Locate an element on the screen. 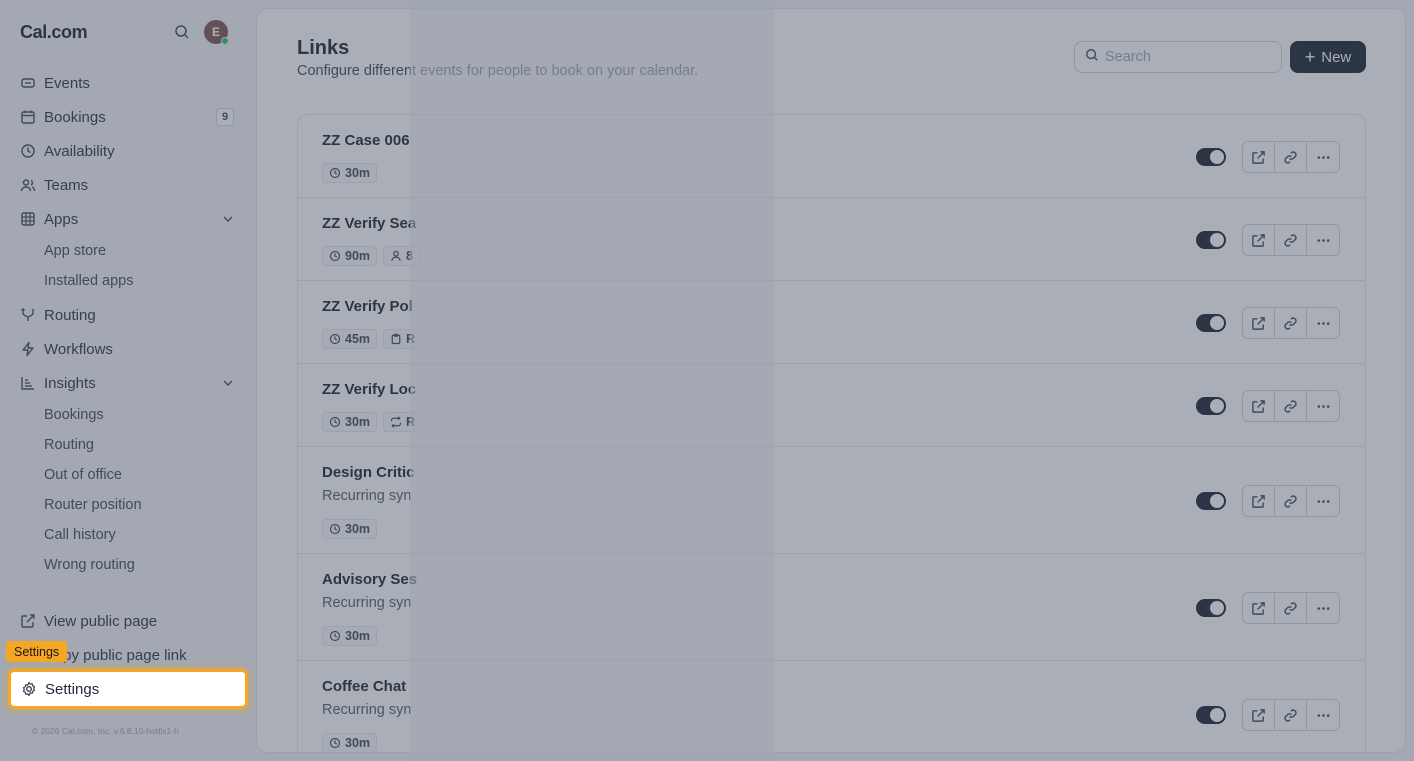 The image size is (1414, 761). search-input is located at coordinates (1190, 57).